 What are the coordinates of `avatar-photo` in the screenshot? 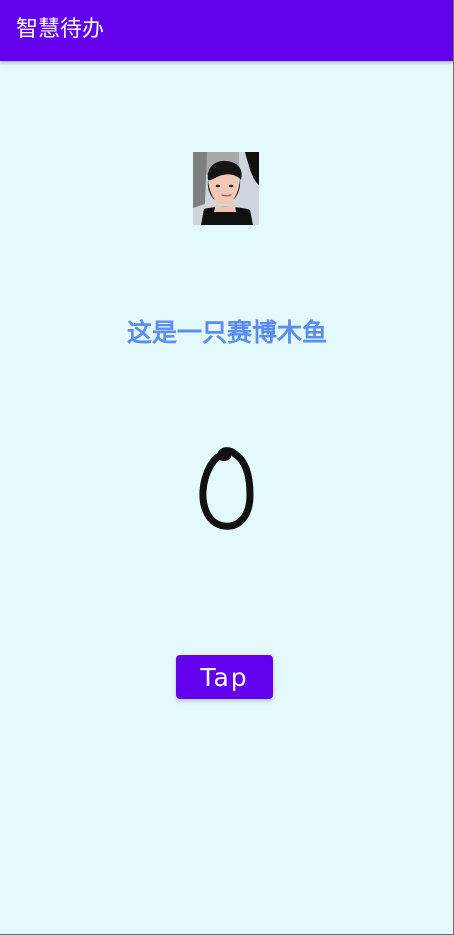 It's located at (226, 188).